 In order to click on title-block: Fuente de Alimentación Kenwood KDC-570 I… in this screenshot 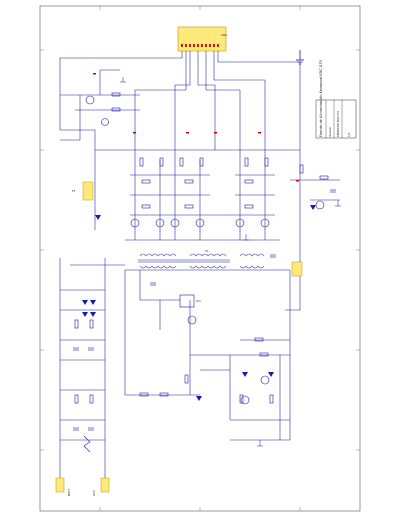, I will do `click(336, 99)`.